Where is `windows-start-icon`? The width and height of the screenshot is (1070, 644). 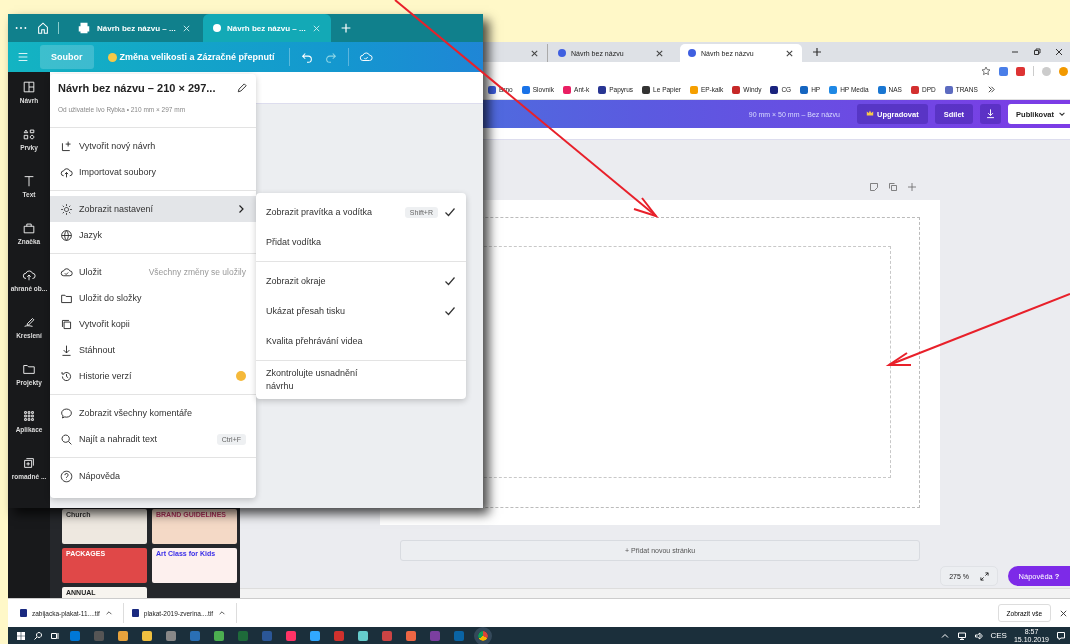 windows-start-icon is located at coordinates (21, 635).